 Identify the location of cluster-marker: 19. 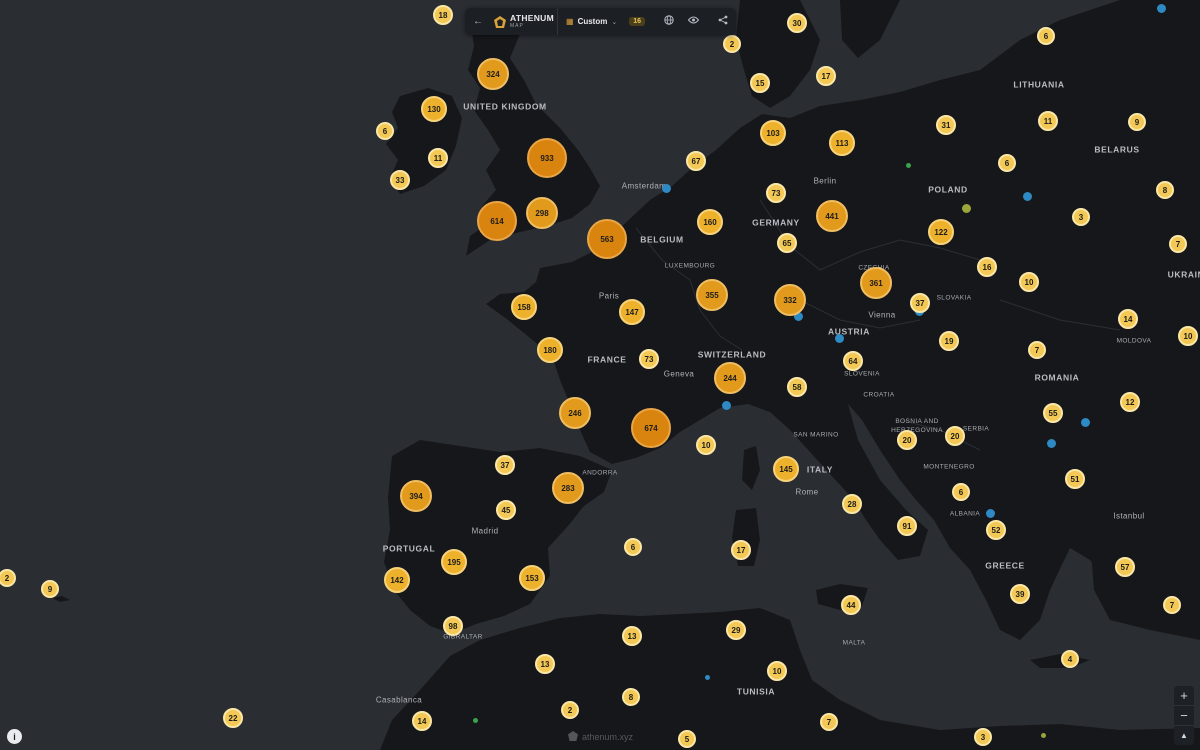
(949, 341).